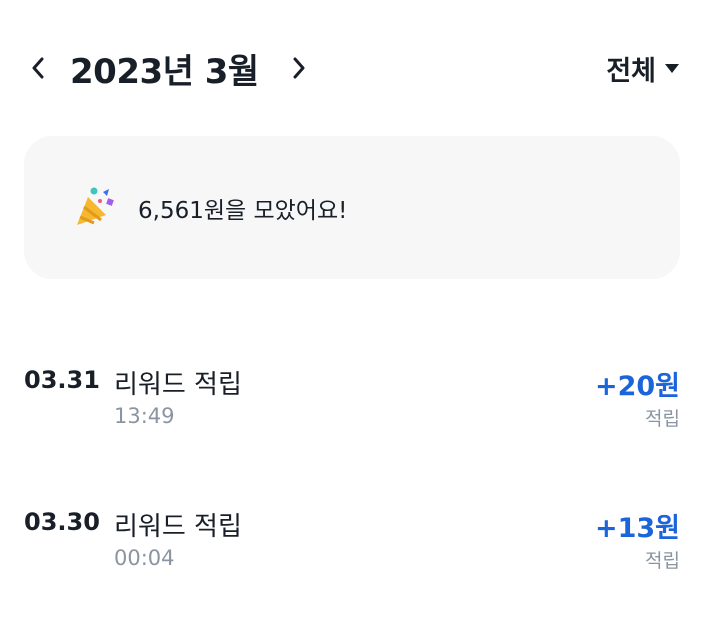 This screenshot has height=642, width=702. What do you see at coordinates (62, 380) in the screenshot?
I see `transaction-date: 03.31` at bounding box center [62, 380].